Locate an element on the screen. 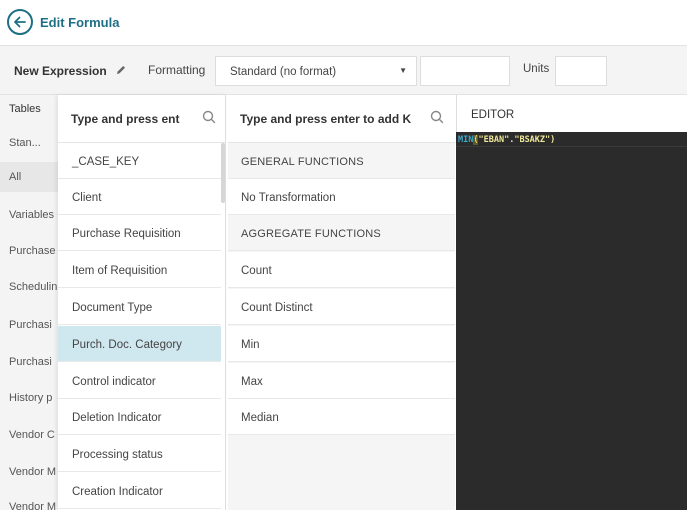 The image size is (687, 510). formatting-label: Formatting is located at coordinates (177, 70).